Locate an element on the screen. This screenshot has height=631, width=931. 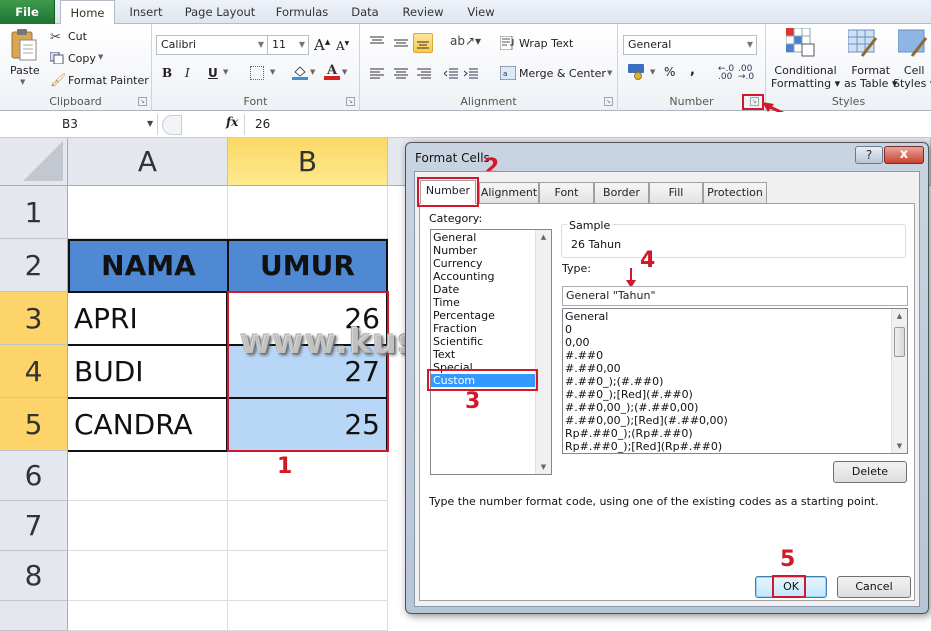
format-list-scrollbar: ▲ ▼ is located at coordinates (899, 381).